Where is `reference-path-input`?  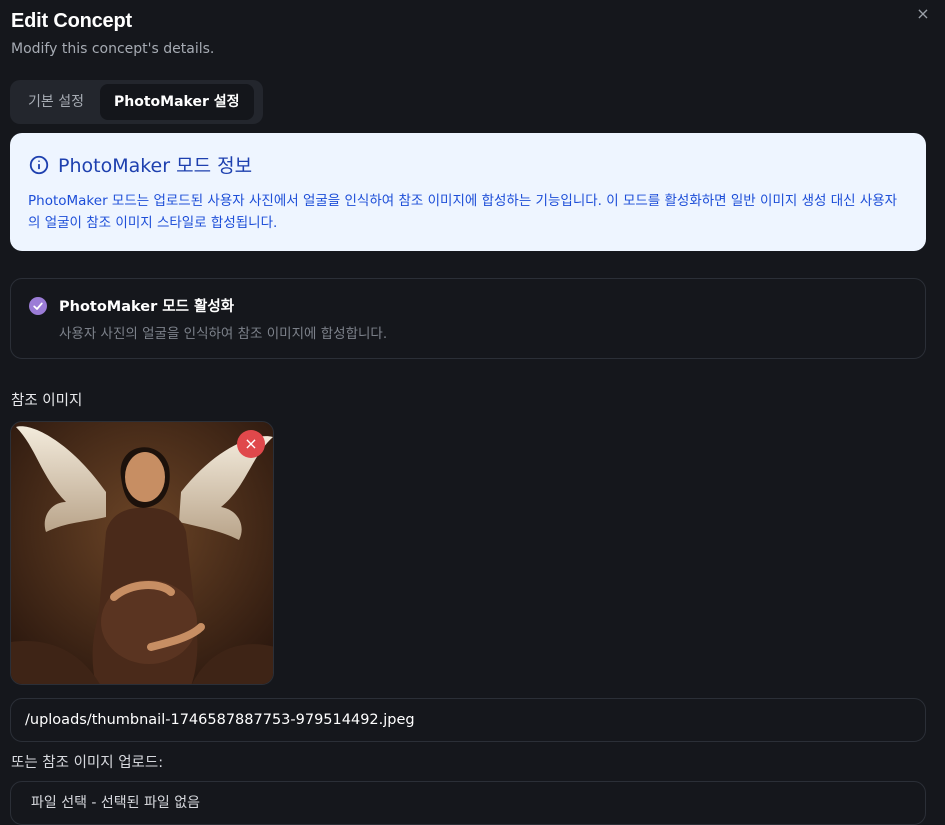 reference-path-input is located at coordinates (468, 720).